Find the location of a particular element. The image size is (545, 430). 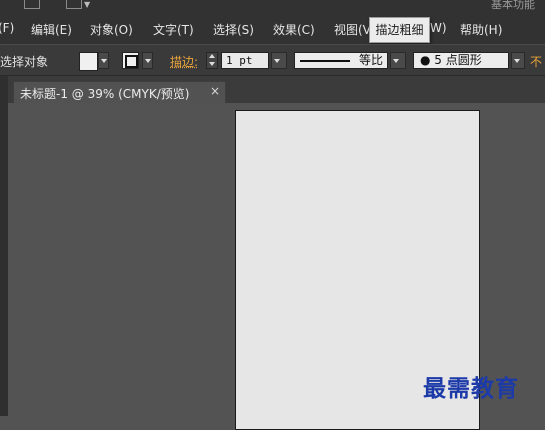

menu-edit: 编辑(E) is located at coordinates (51, 29).